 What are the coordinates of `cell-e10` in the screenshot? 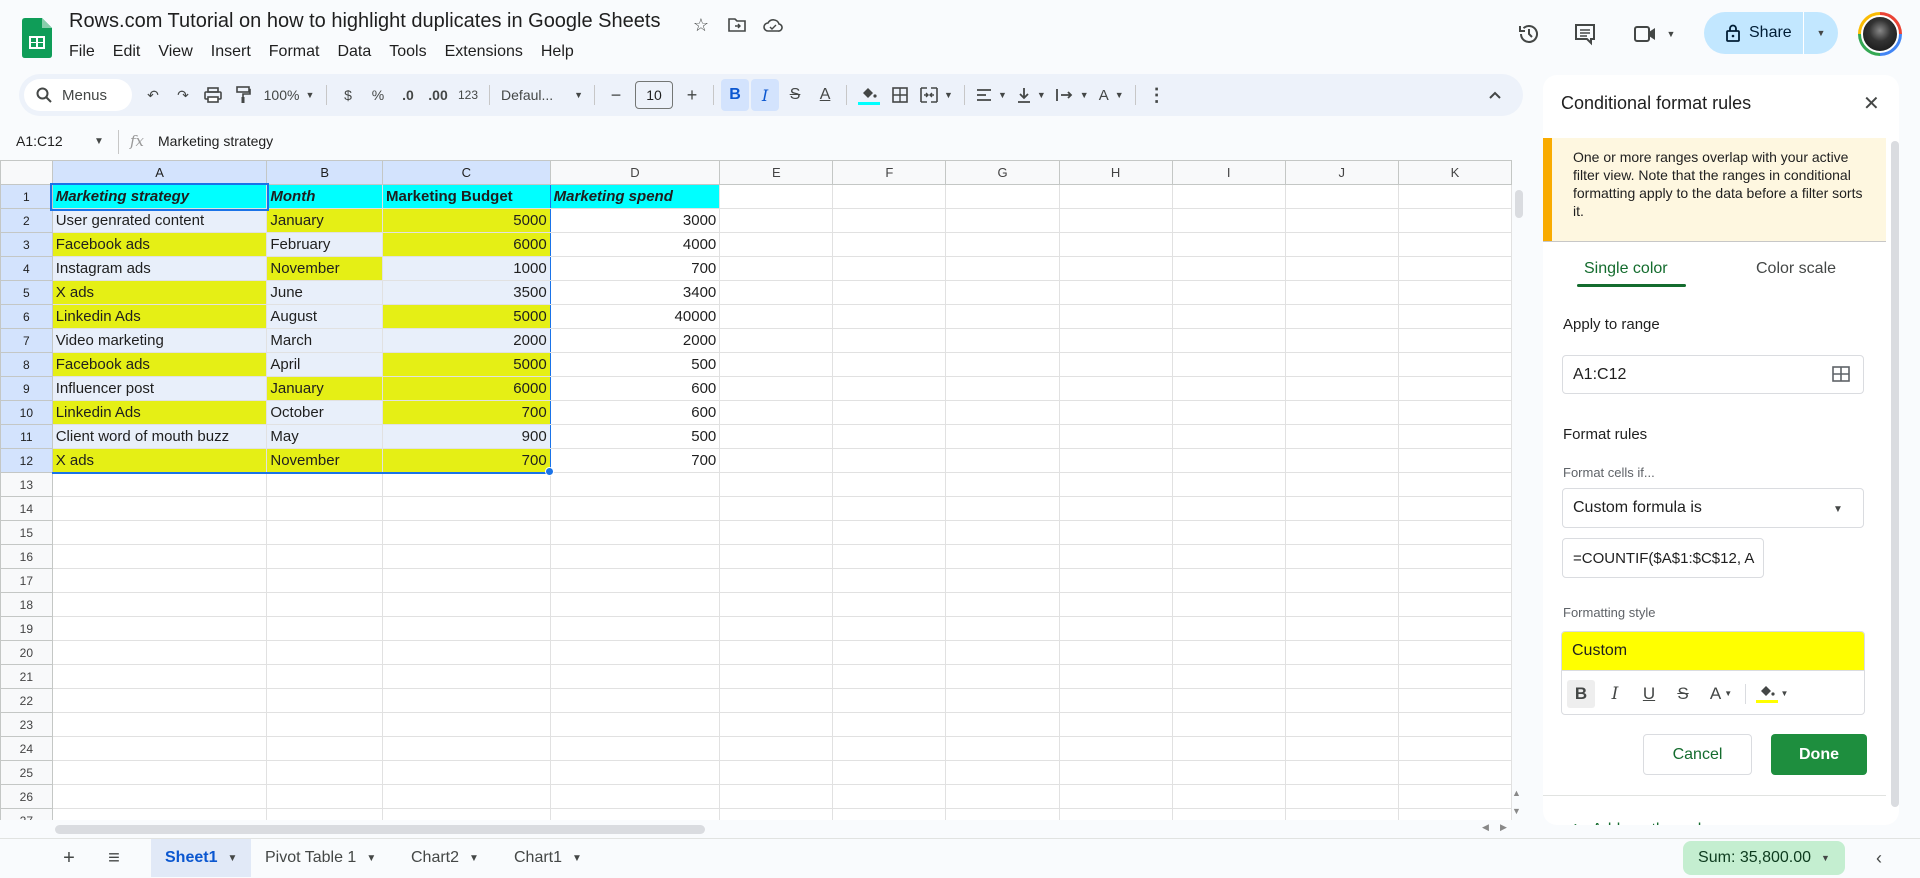 It's located at (776, 412).